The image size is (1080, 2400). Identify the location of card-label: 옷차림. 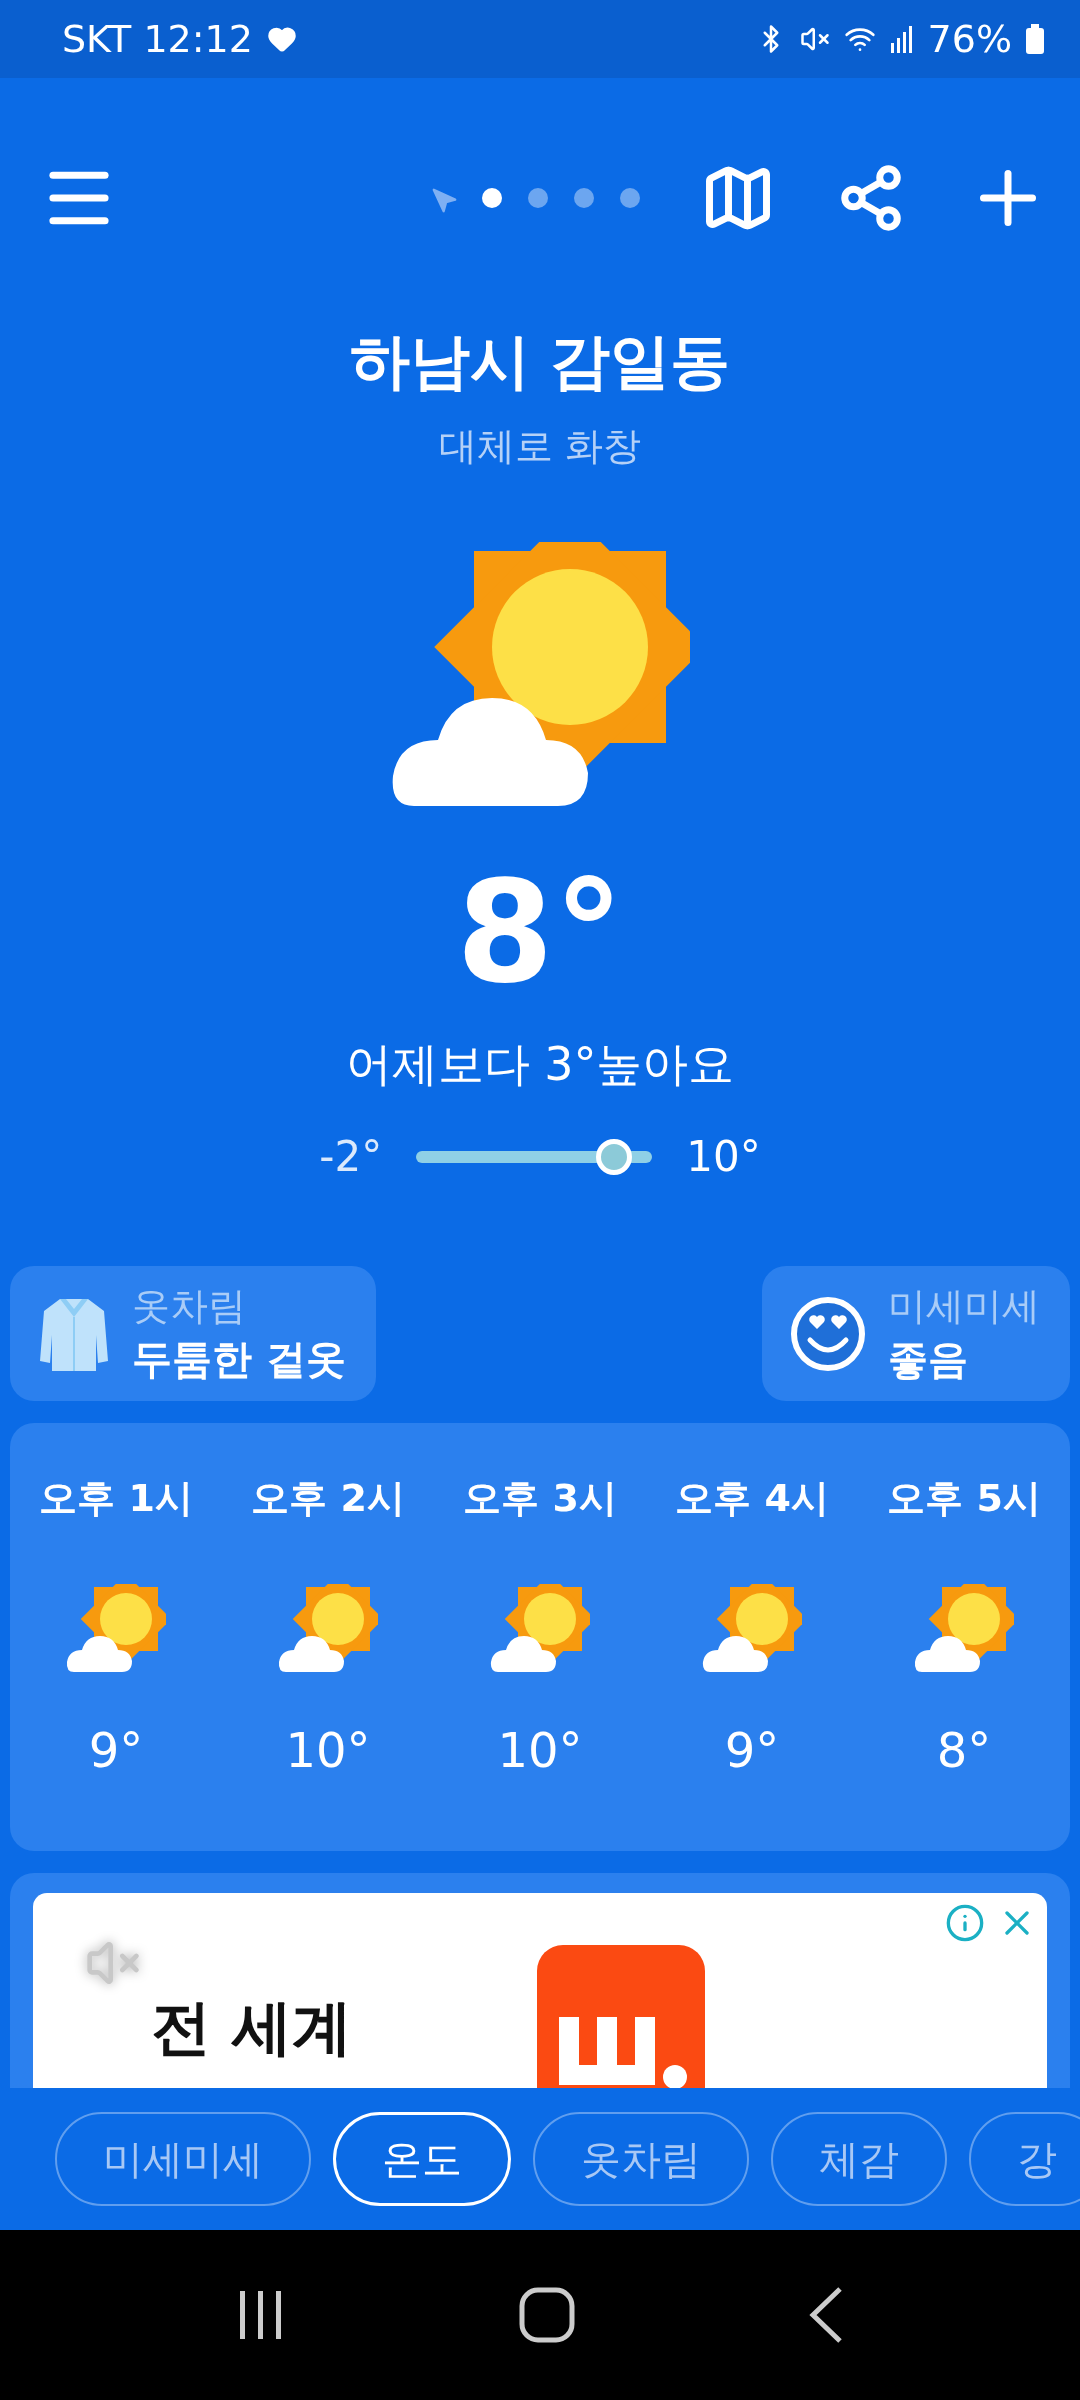
(189, 1306).